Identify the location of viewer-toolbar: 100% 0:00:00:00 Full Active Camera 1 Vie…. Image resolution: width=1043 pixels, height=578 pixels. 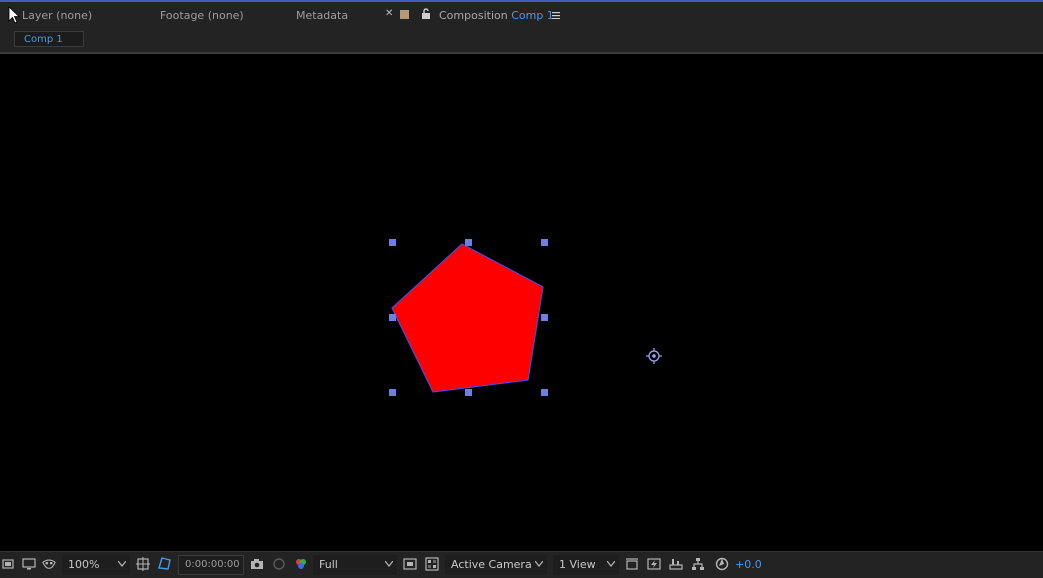
(521, 564).